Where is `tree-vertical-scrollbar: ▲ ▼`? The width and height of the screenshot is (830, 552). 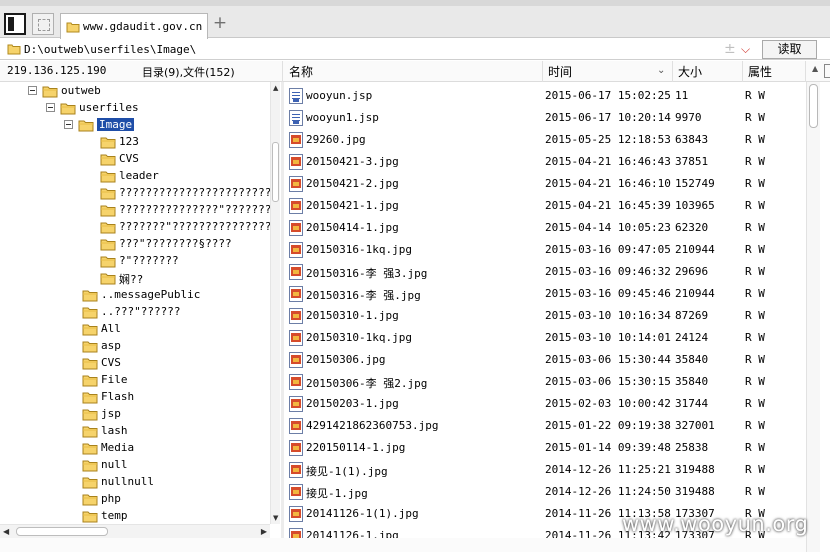
tree-vertical-scrollbar: ▲ ▼ is located at coordinates (275, 303).